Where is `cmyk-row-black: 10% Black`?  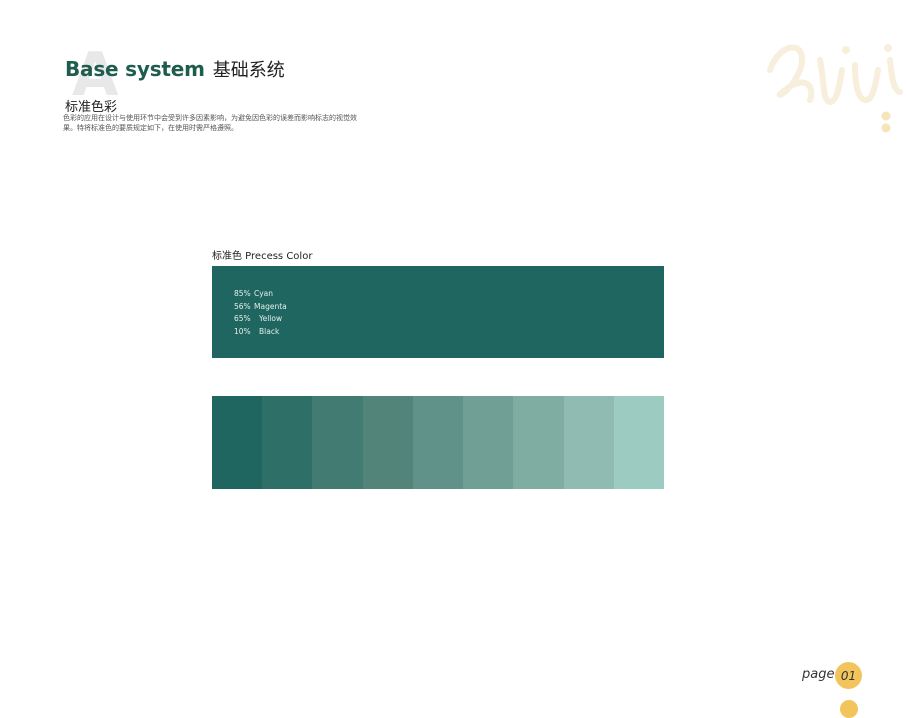
cmyk-row-black: 10% Black is located at coordinates (260, 332).